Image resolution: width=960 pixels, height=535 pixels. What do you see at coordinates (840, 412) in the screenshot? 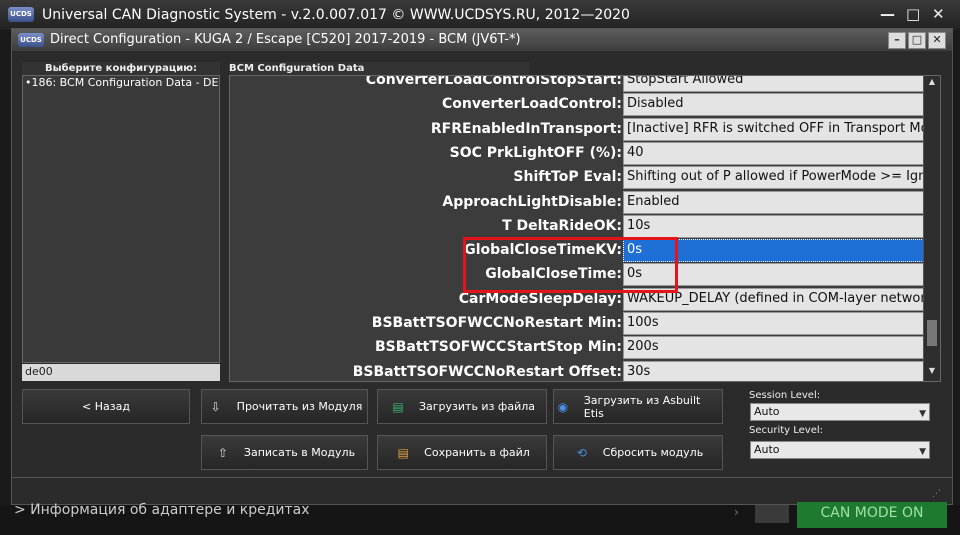
I see `session-level-select: Auto ▼` at bounding box center [840, 412].